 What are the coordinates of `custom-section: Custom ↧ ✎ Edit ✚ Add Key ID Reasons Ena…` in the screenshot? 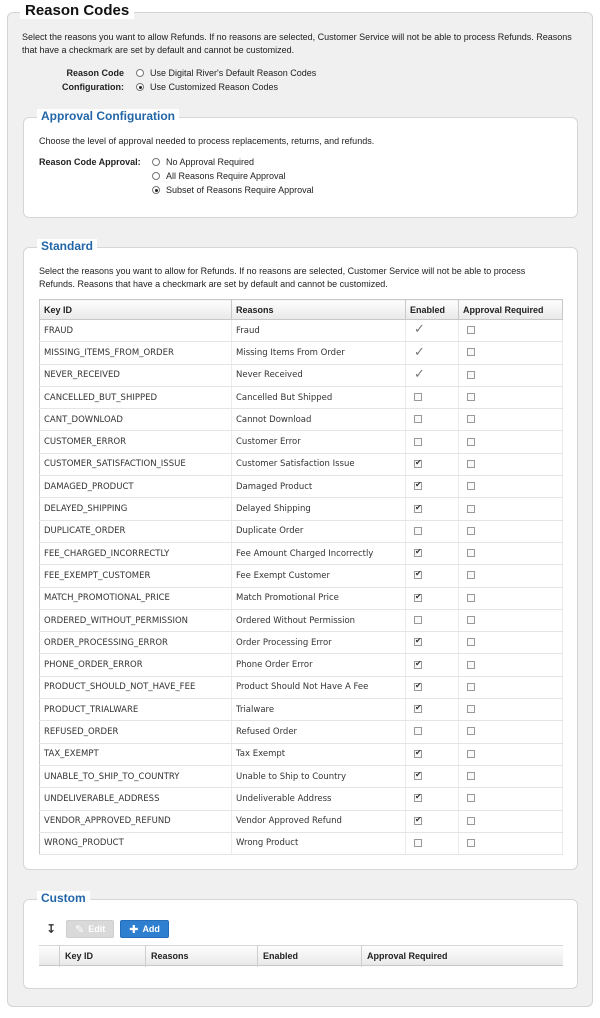 It's located at (300, 940).